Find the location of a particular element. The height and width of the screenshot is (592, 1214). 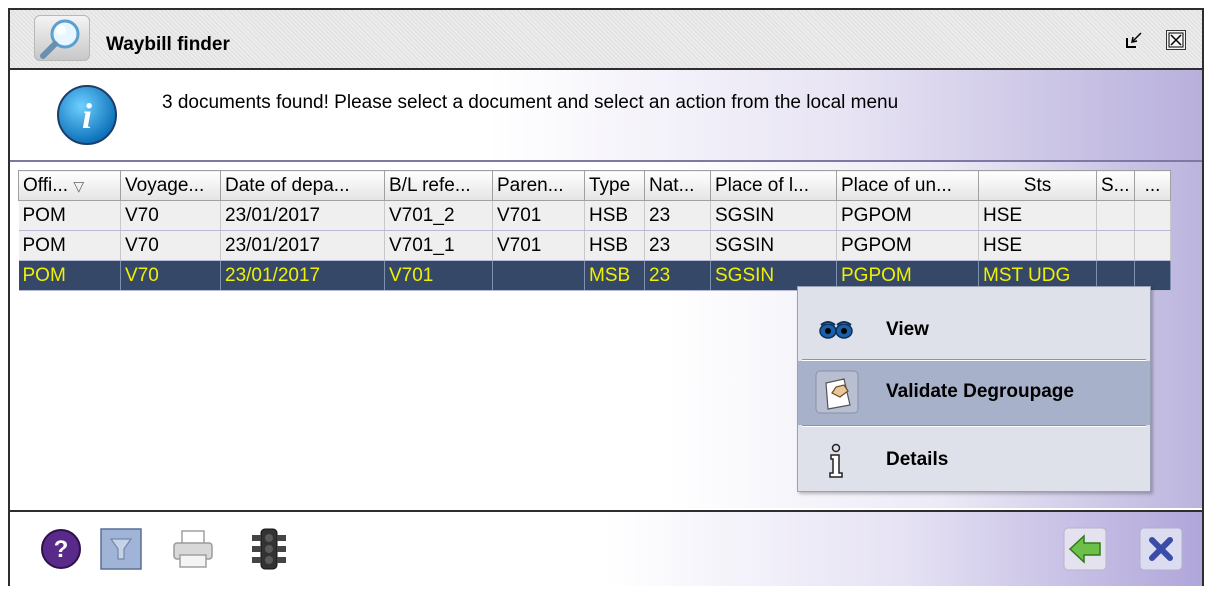

svg-text: i is located at coordinates (87, 116).